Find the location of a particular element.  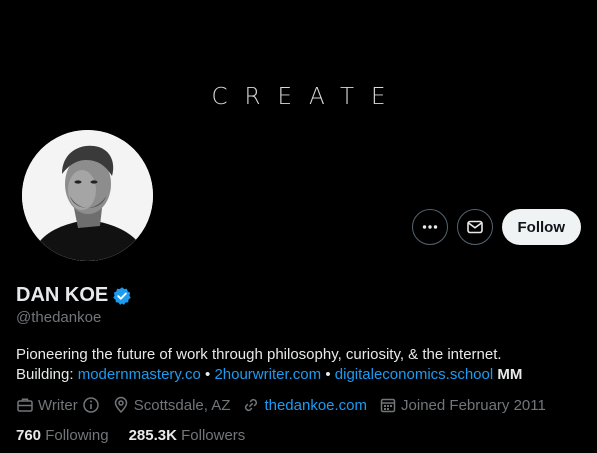

profile-name-row: DAN KOE is located at coordinates (74, 295).